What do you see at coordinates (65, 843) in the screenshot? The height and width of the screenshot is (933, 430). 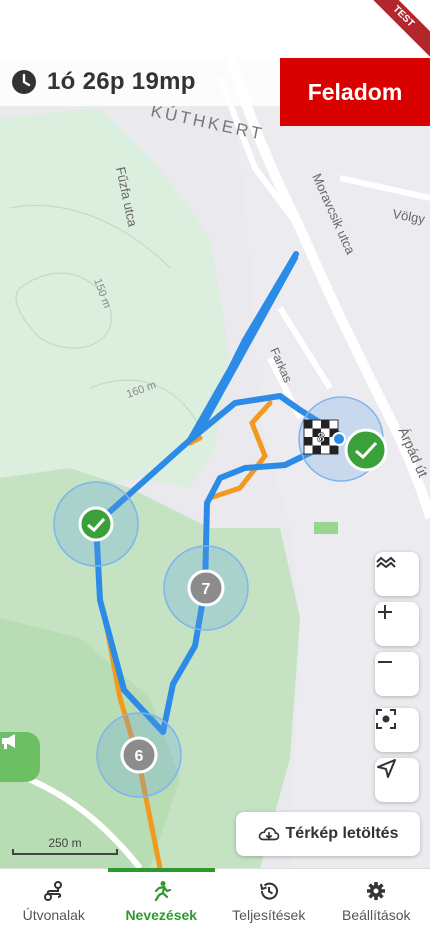 I see `scale-label: 250 m` at bounding box center [65, 843].